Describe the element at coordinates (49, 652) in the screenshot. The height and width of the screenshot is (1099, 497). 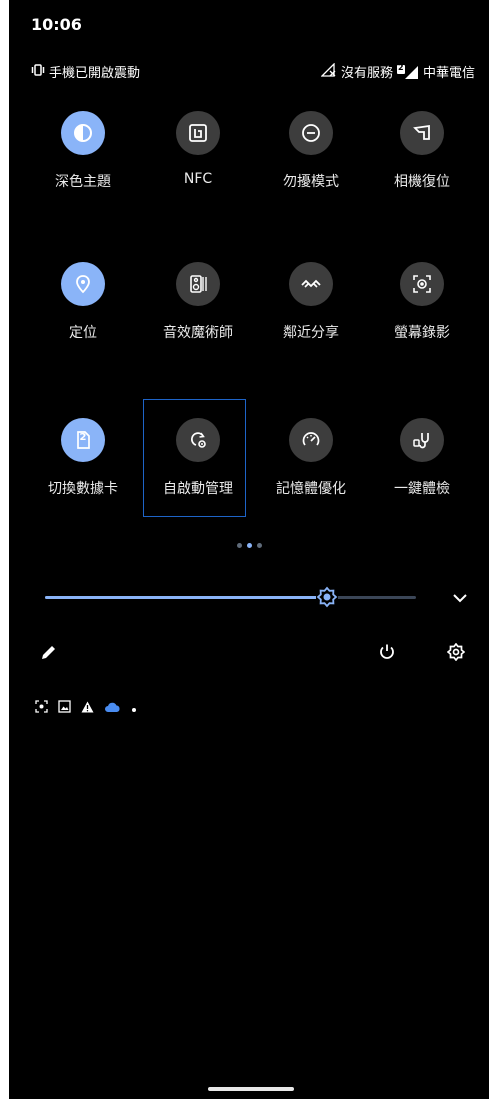
I see `edit-pencil-icon` at that location.